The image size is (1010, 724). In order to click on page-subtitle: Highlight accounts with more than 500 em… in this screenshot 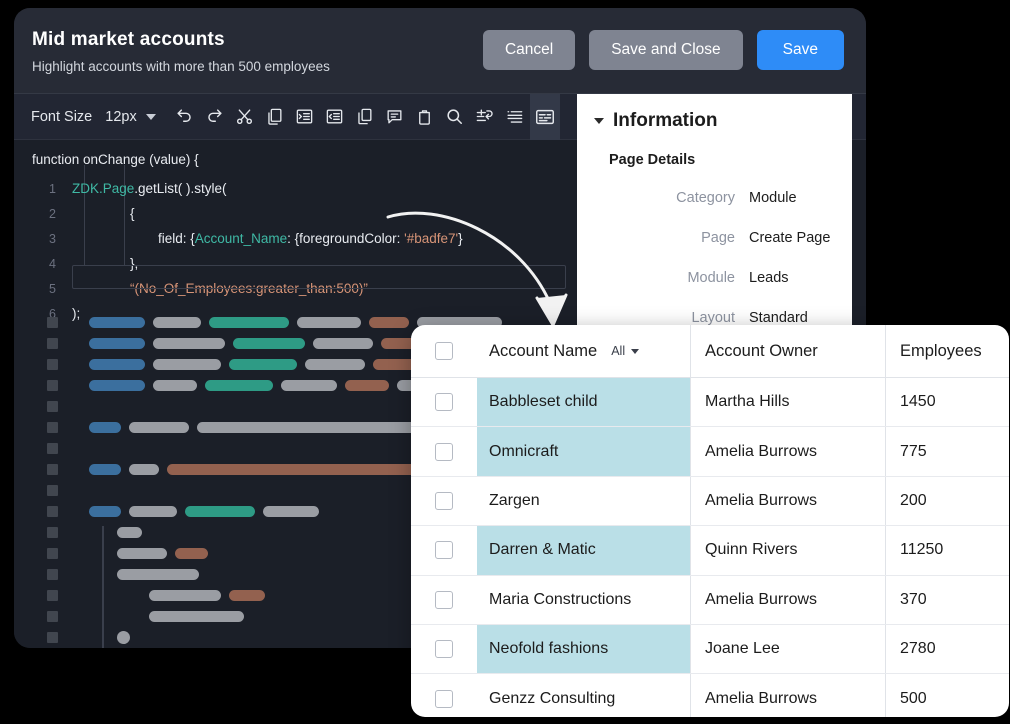, I will do `click(181, 66)`.